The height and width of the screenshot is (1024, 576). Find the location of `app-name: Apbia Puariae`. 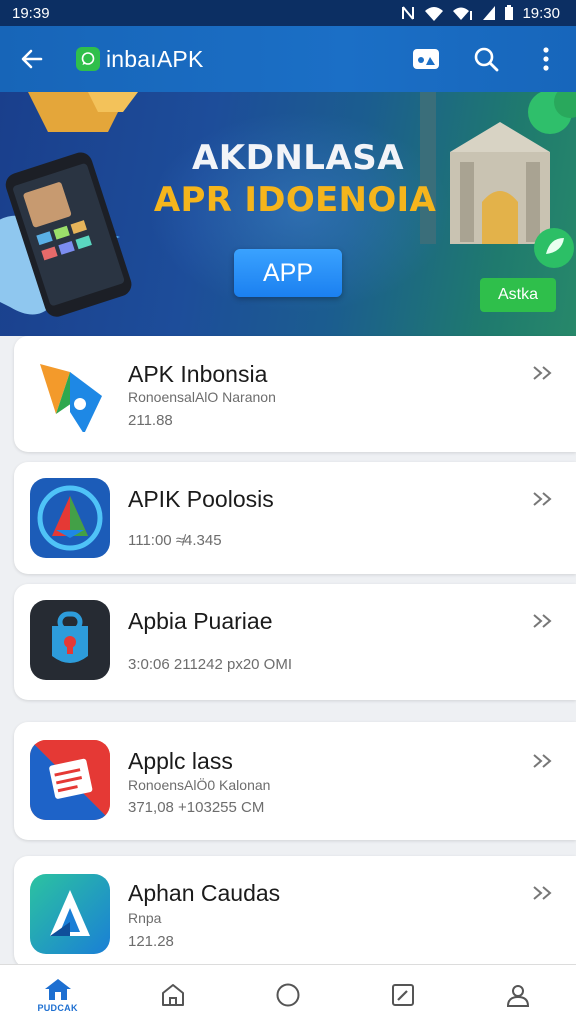

app-name: Apbia Puariae is located at coordinates (200, 621).